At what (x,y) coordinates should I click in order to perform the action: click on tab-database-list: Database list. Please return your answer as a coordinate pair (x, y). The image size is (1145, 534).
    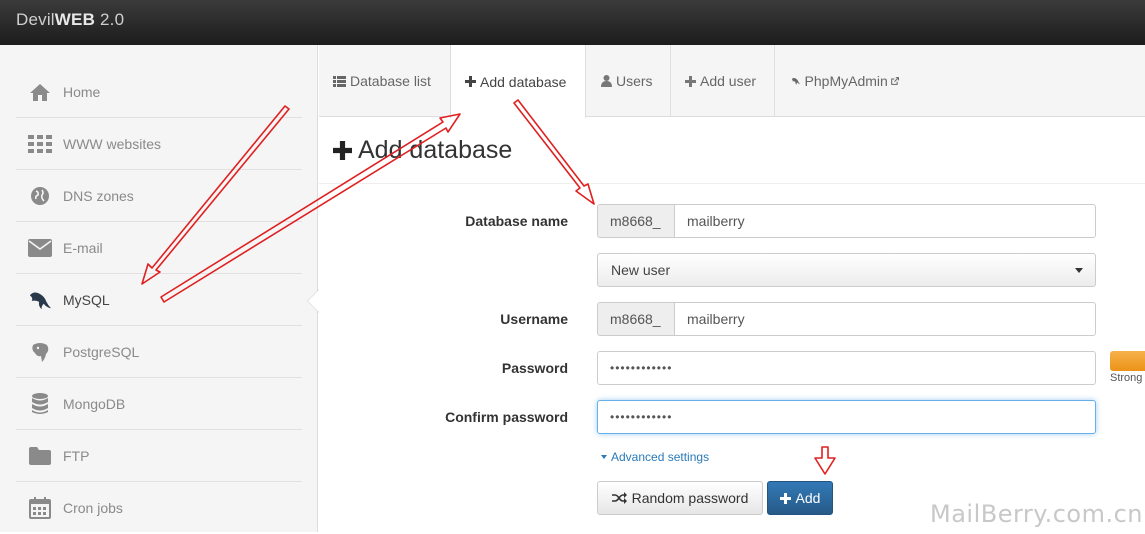
    Looking at the image, I should click on (385, 81).